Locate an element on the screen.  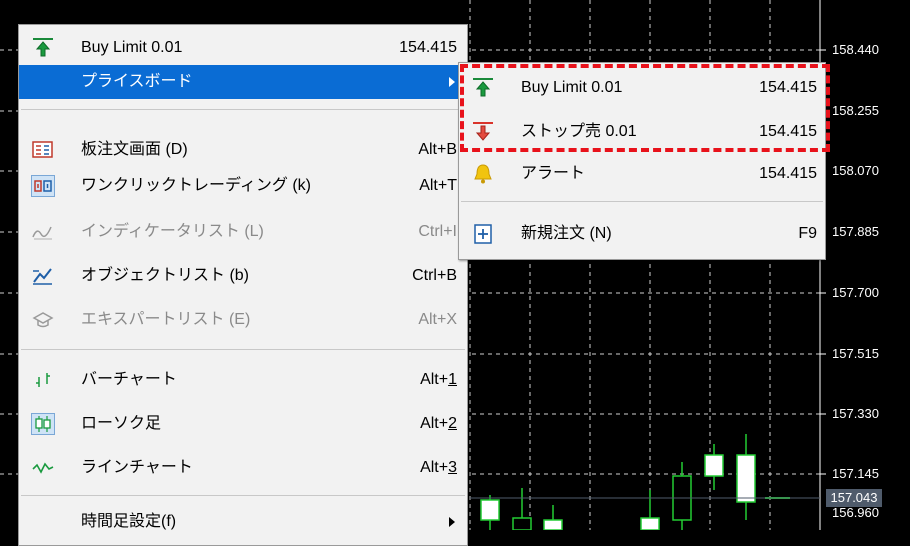
buy-arrow-icon is located at coordinates (43, 48).